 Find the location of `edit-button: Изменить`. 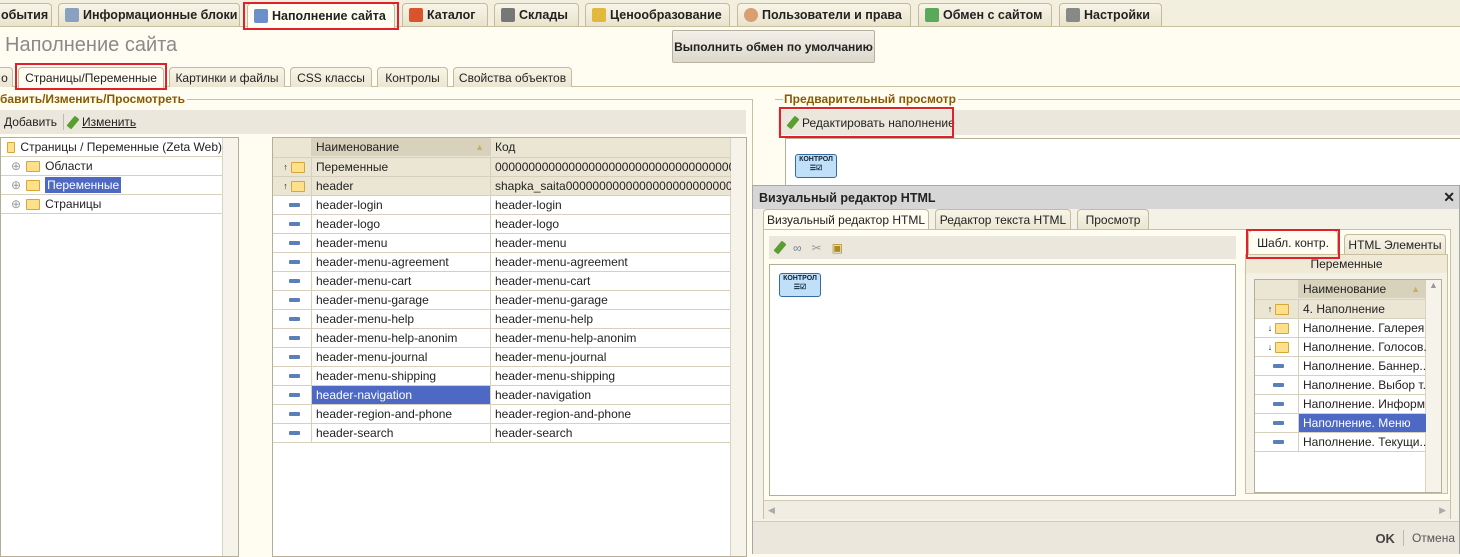

edit-button: Изменить is located at coordinates (109, 122).